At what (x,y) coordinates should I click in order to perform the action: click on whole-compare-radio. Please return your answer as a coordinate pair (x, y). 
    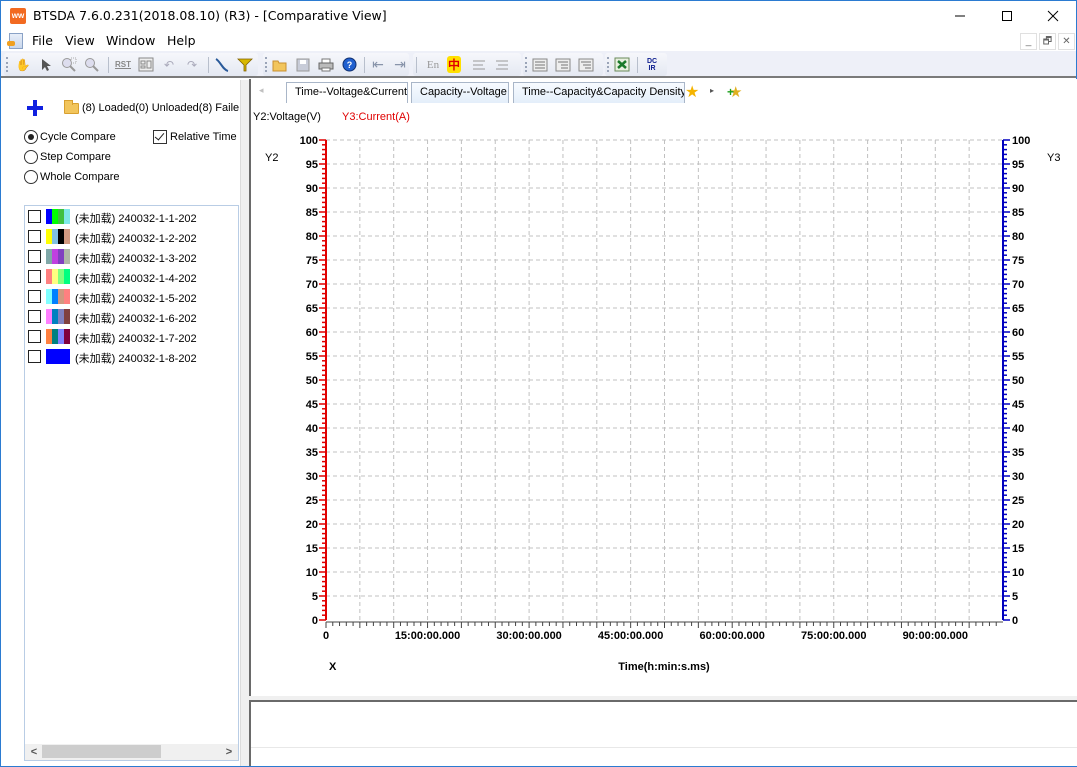
    Looking at the image, I should click on (31, 177).